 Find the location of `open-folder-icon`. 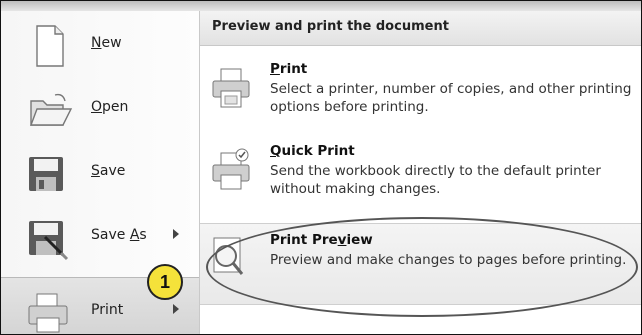

open-folder-icon is located at coordinates (51, 109).